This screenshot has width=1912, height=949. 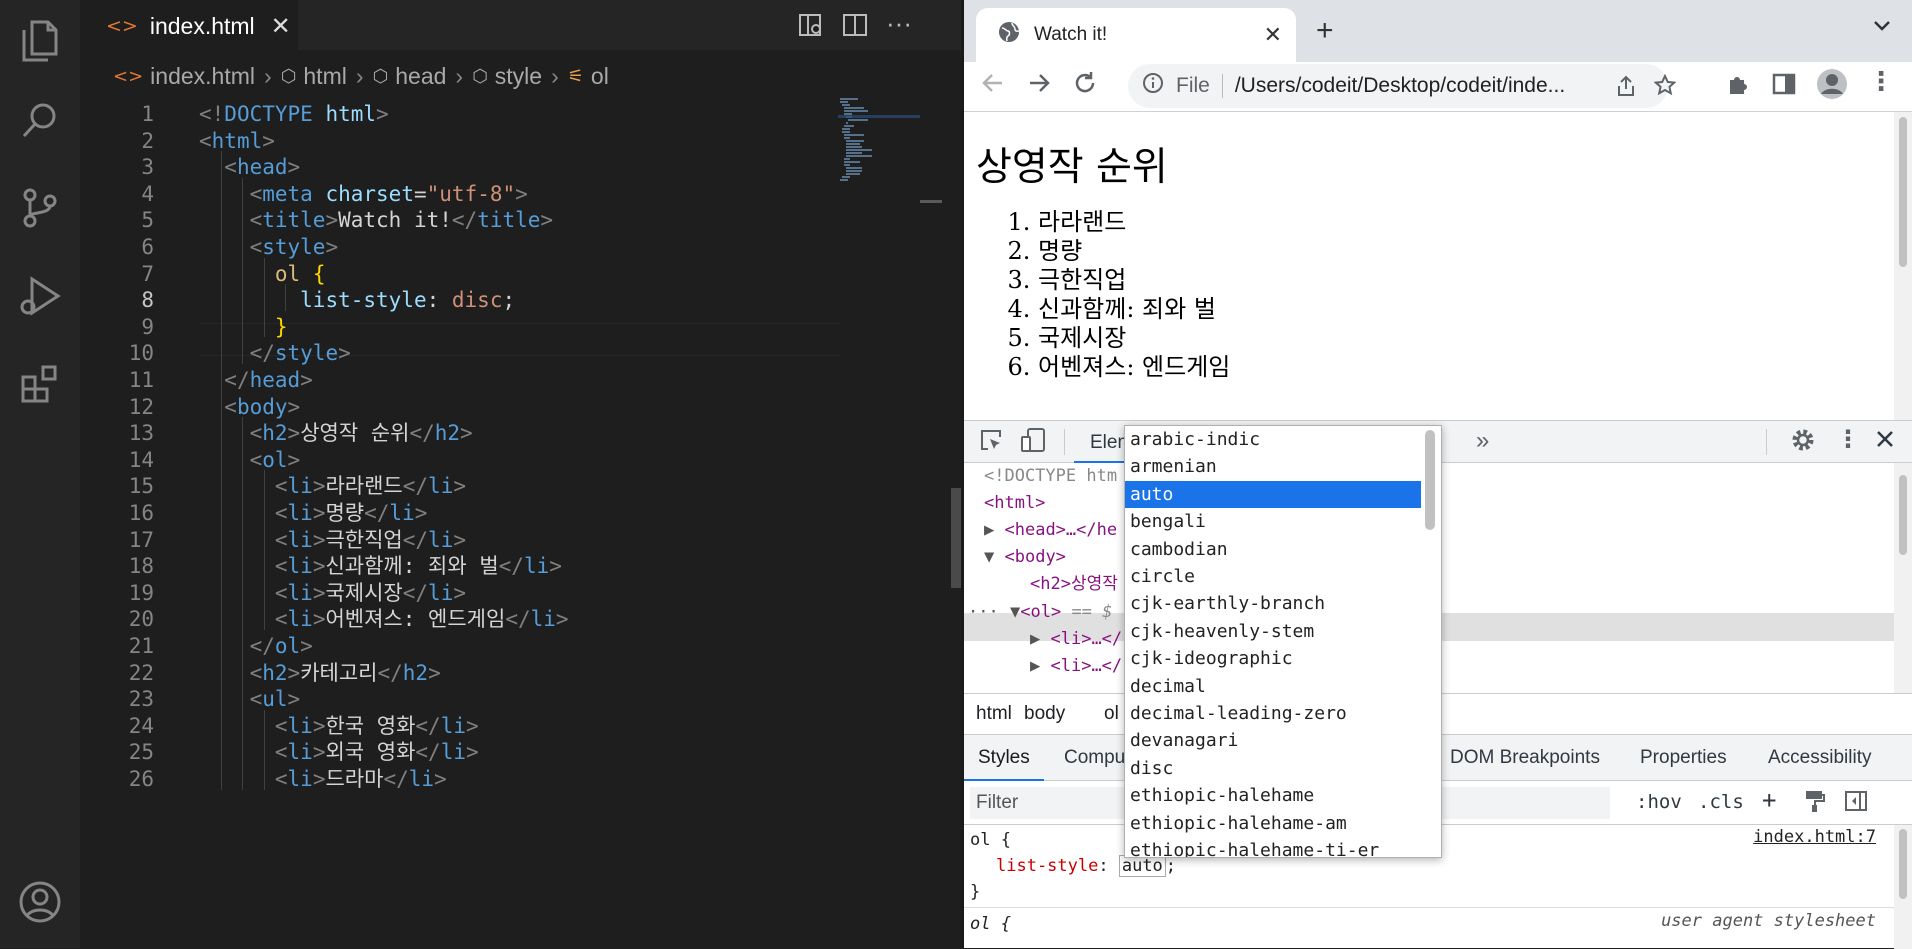 What do you see at coordinates (1047, 866) in the screenshot?
I see `property-name: list-style` at bounding box center [1047, 866].